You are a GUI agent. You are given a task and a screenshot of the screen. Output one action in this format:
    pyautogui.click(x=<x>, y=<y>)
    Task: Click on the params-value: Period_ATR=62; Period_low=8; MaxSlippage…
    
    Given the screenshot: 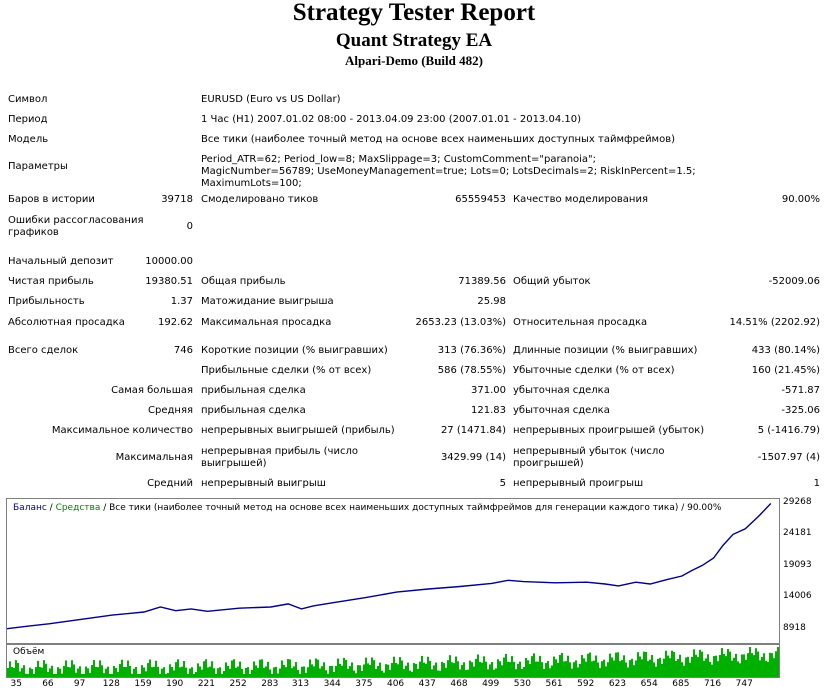 What is the action you would take?
    pyautogui.click(x=448, y=171)
    